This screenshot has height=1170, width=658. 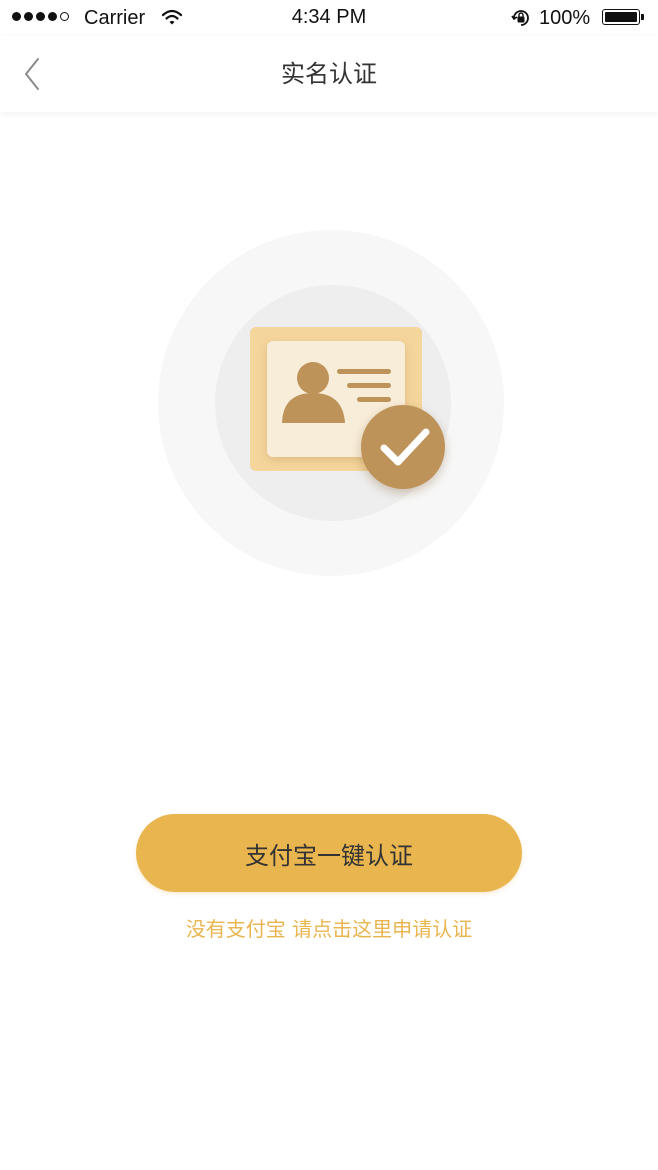 I want to click on navigation-bar: 实名认证, so click(x=329, y=74).